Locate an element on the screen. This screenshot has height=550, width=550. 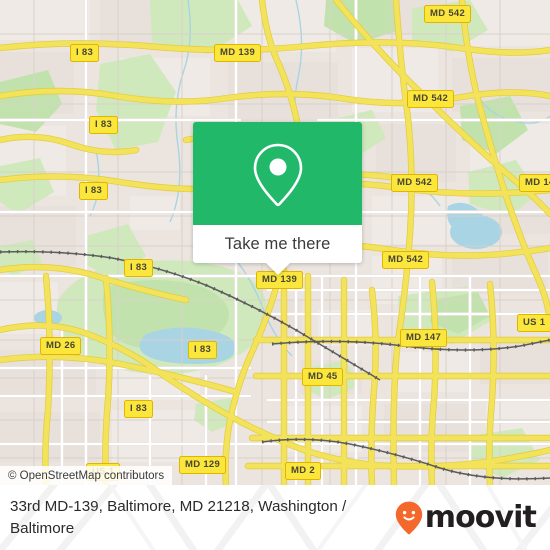
road-shield: MD 14 is located at coordinates (534, 183).